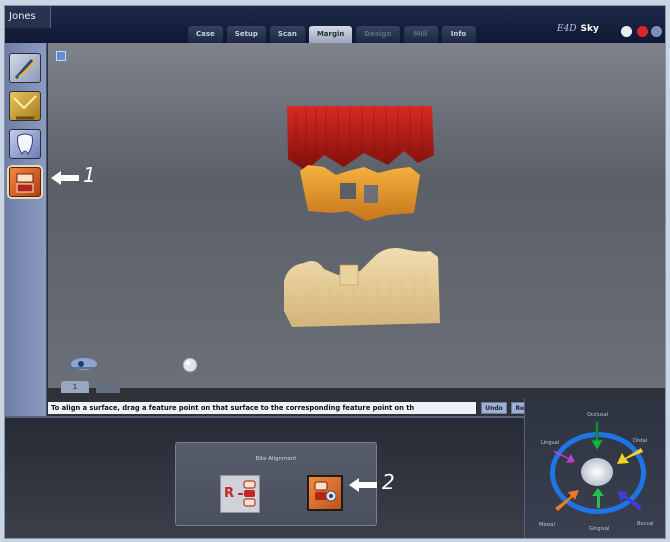 Image resolution: width=670 pixels, height=542 pixels. What do you see at coordinates (190, 365) in the screenshot?
I see `rotate-ball-icon` at bounding box center [190, 365].